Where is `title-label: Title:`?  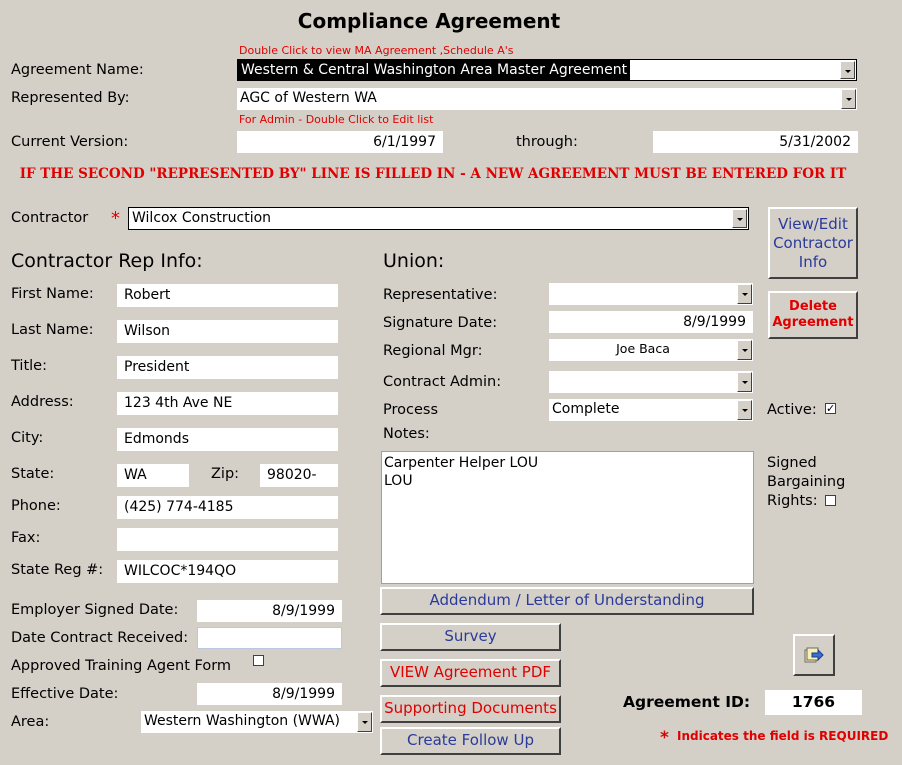 title-label: Title: is located at coordinates (29, 366).